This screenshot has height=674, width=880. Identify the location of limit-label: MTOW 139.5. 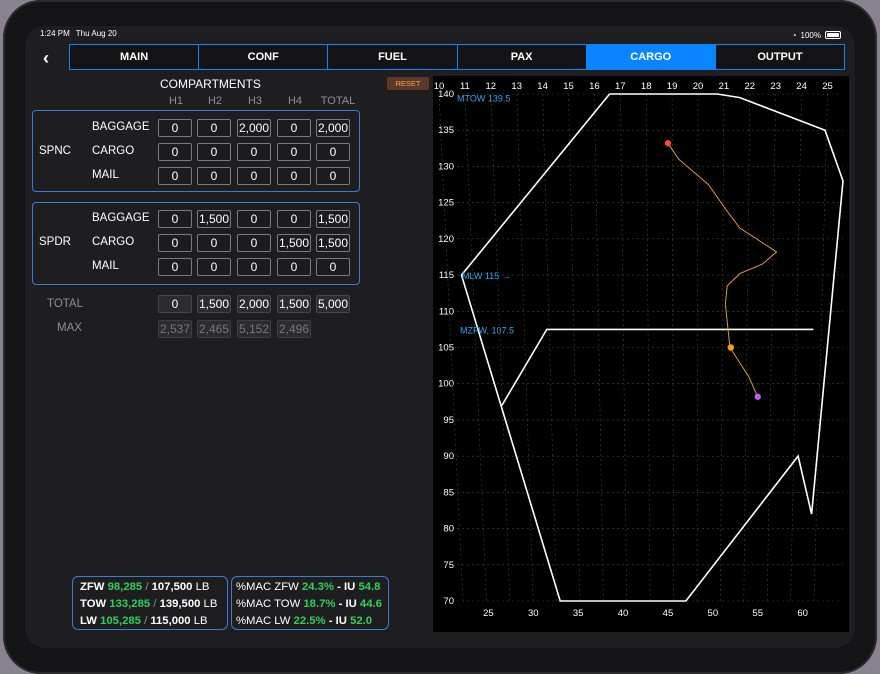
(483, 99).